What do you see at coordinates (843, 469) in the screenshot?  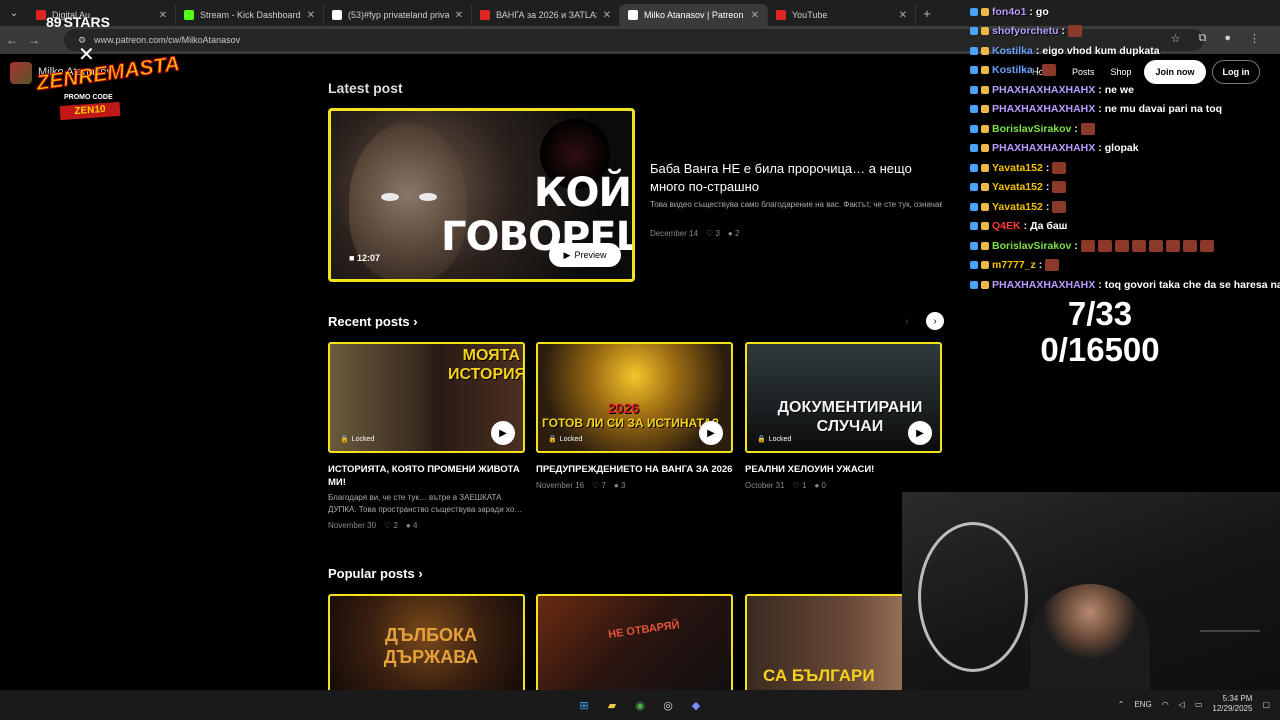 I see `post-title: РЕАЛНИ ХЕЛОУИН УЖАСИ!` at bounding box center [843, 469].